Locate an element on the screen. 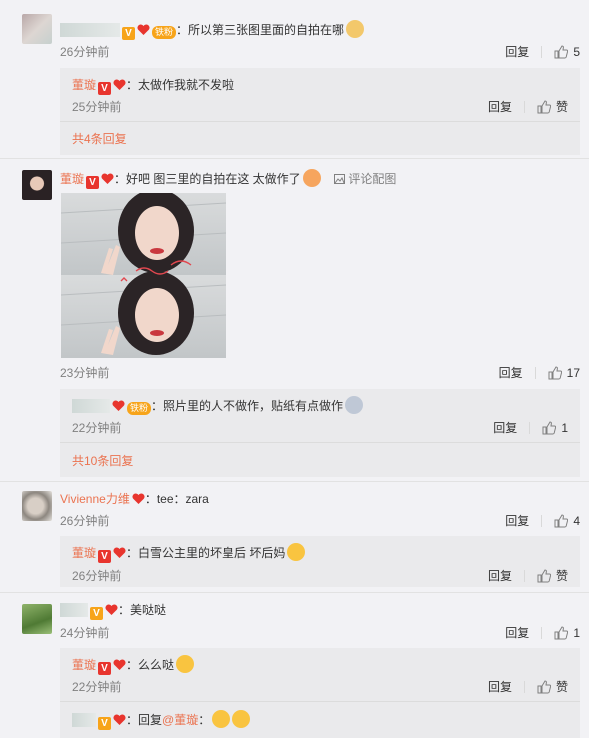 This screenshot has width=589, height=738. comment-actions: 回复 17 is located at coordinates (539, 372).